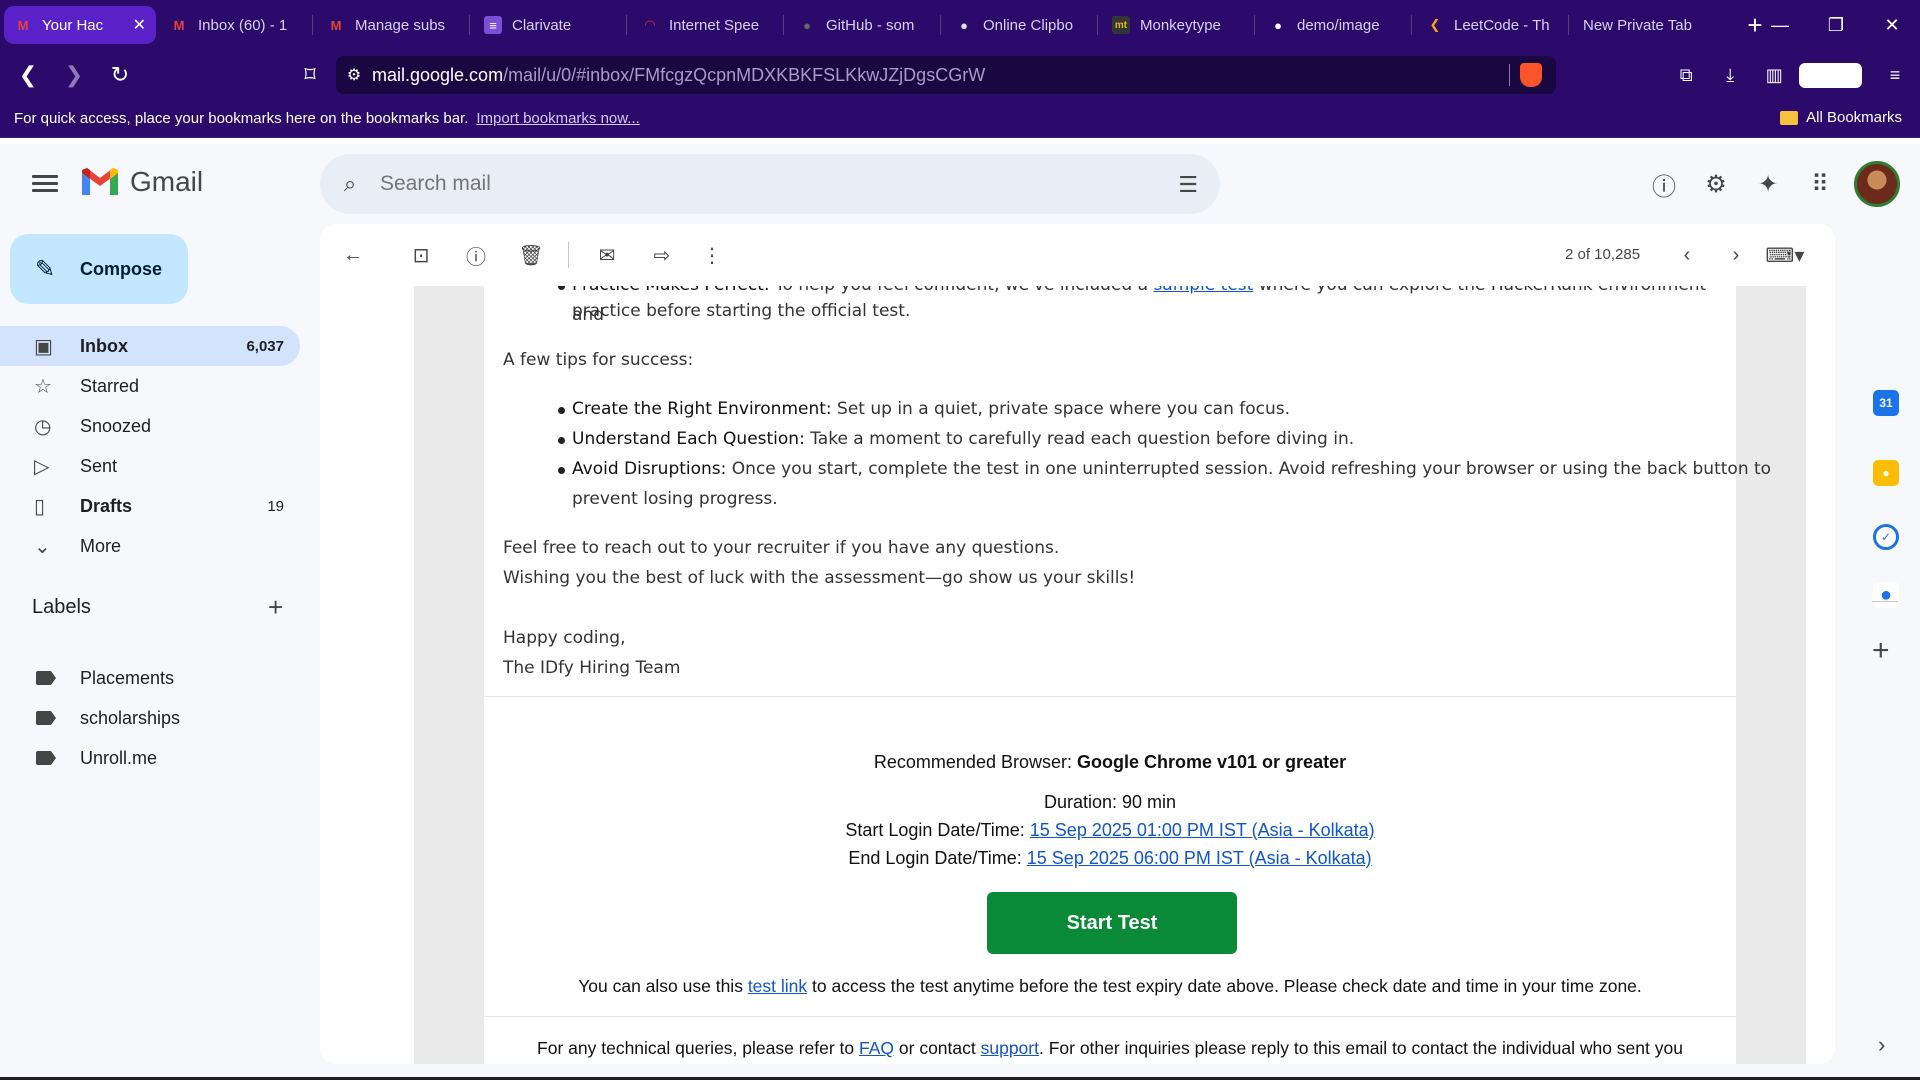  I want to click on window-controls: — ❐ ✕, so click(1836, 25).